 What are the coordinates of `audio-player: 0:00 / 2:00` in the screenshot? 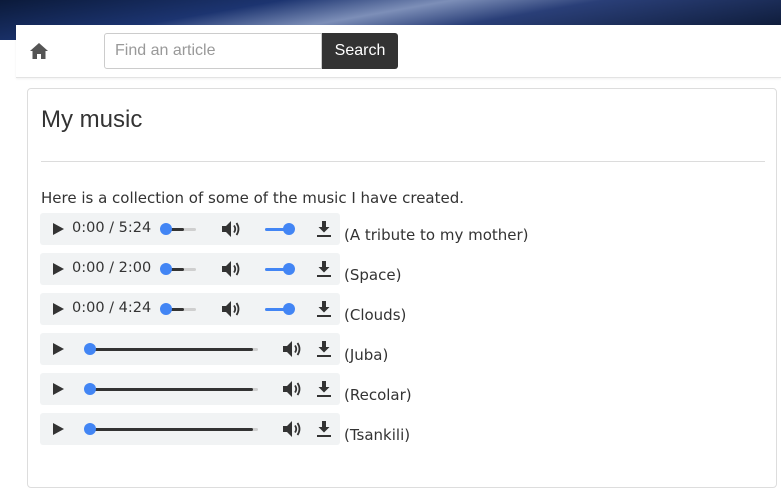 It's located at (190, 269).